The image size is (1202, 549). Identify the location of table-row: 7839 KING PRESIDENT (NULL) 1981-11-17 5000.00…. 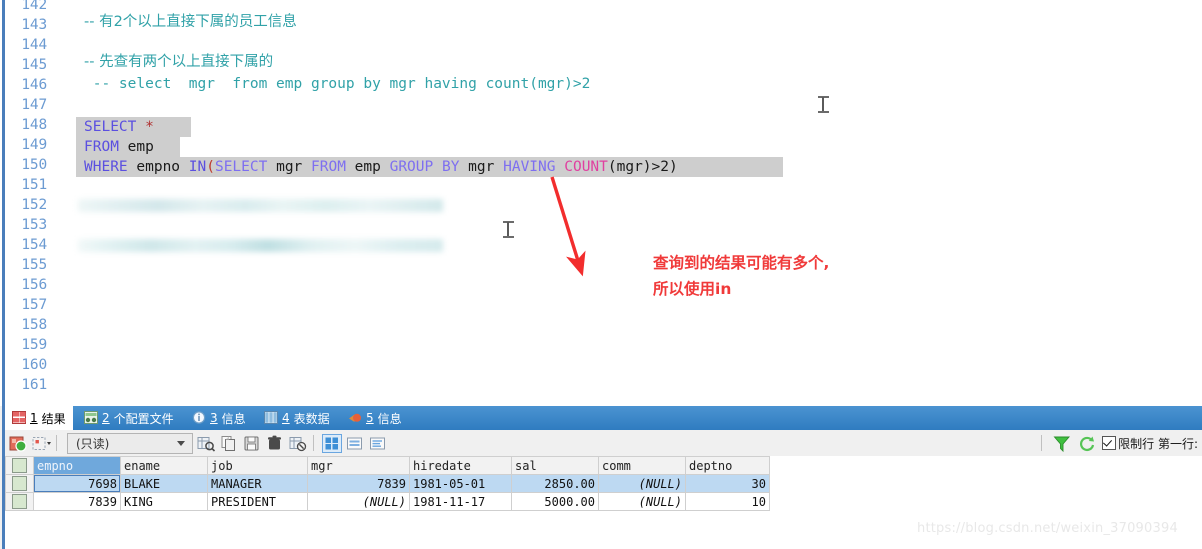
(387, 501).